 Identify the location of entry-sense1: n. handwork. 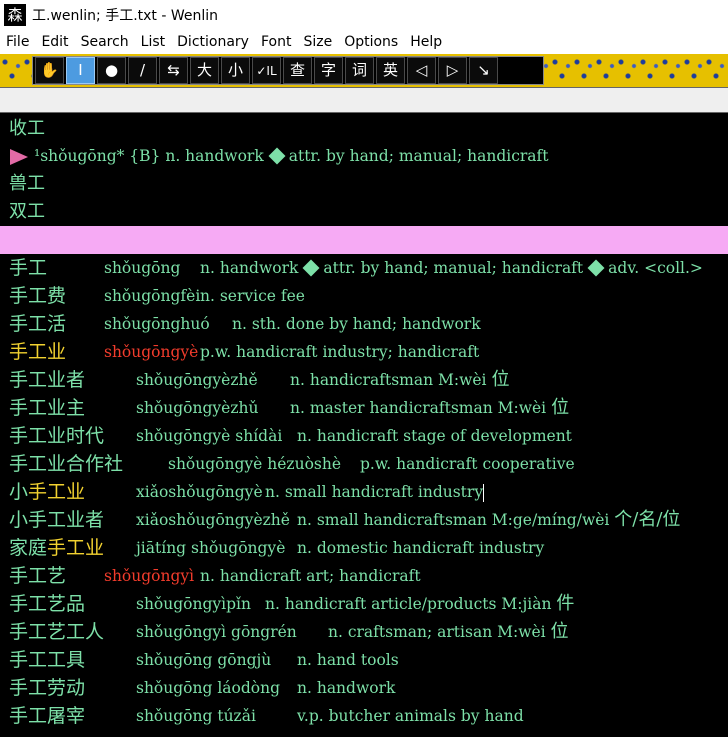
(249, 268).